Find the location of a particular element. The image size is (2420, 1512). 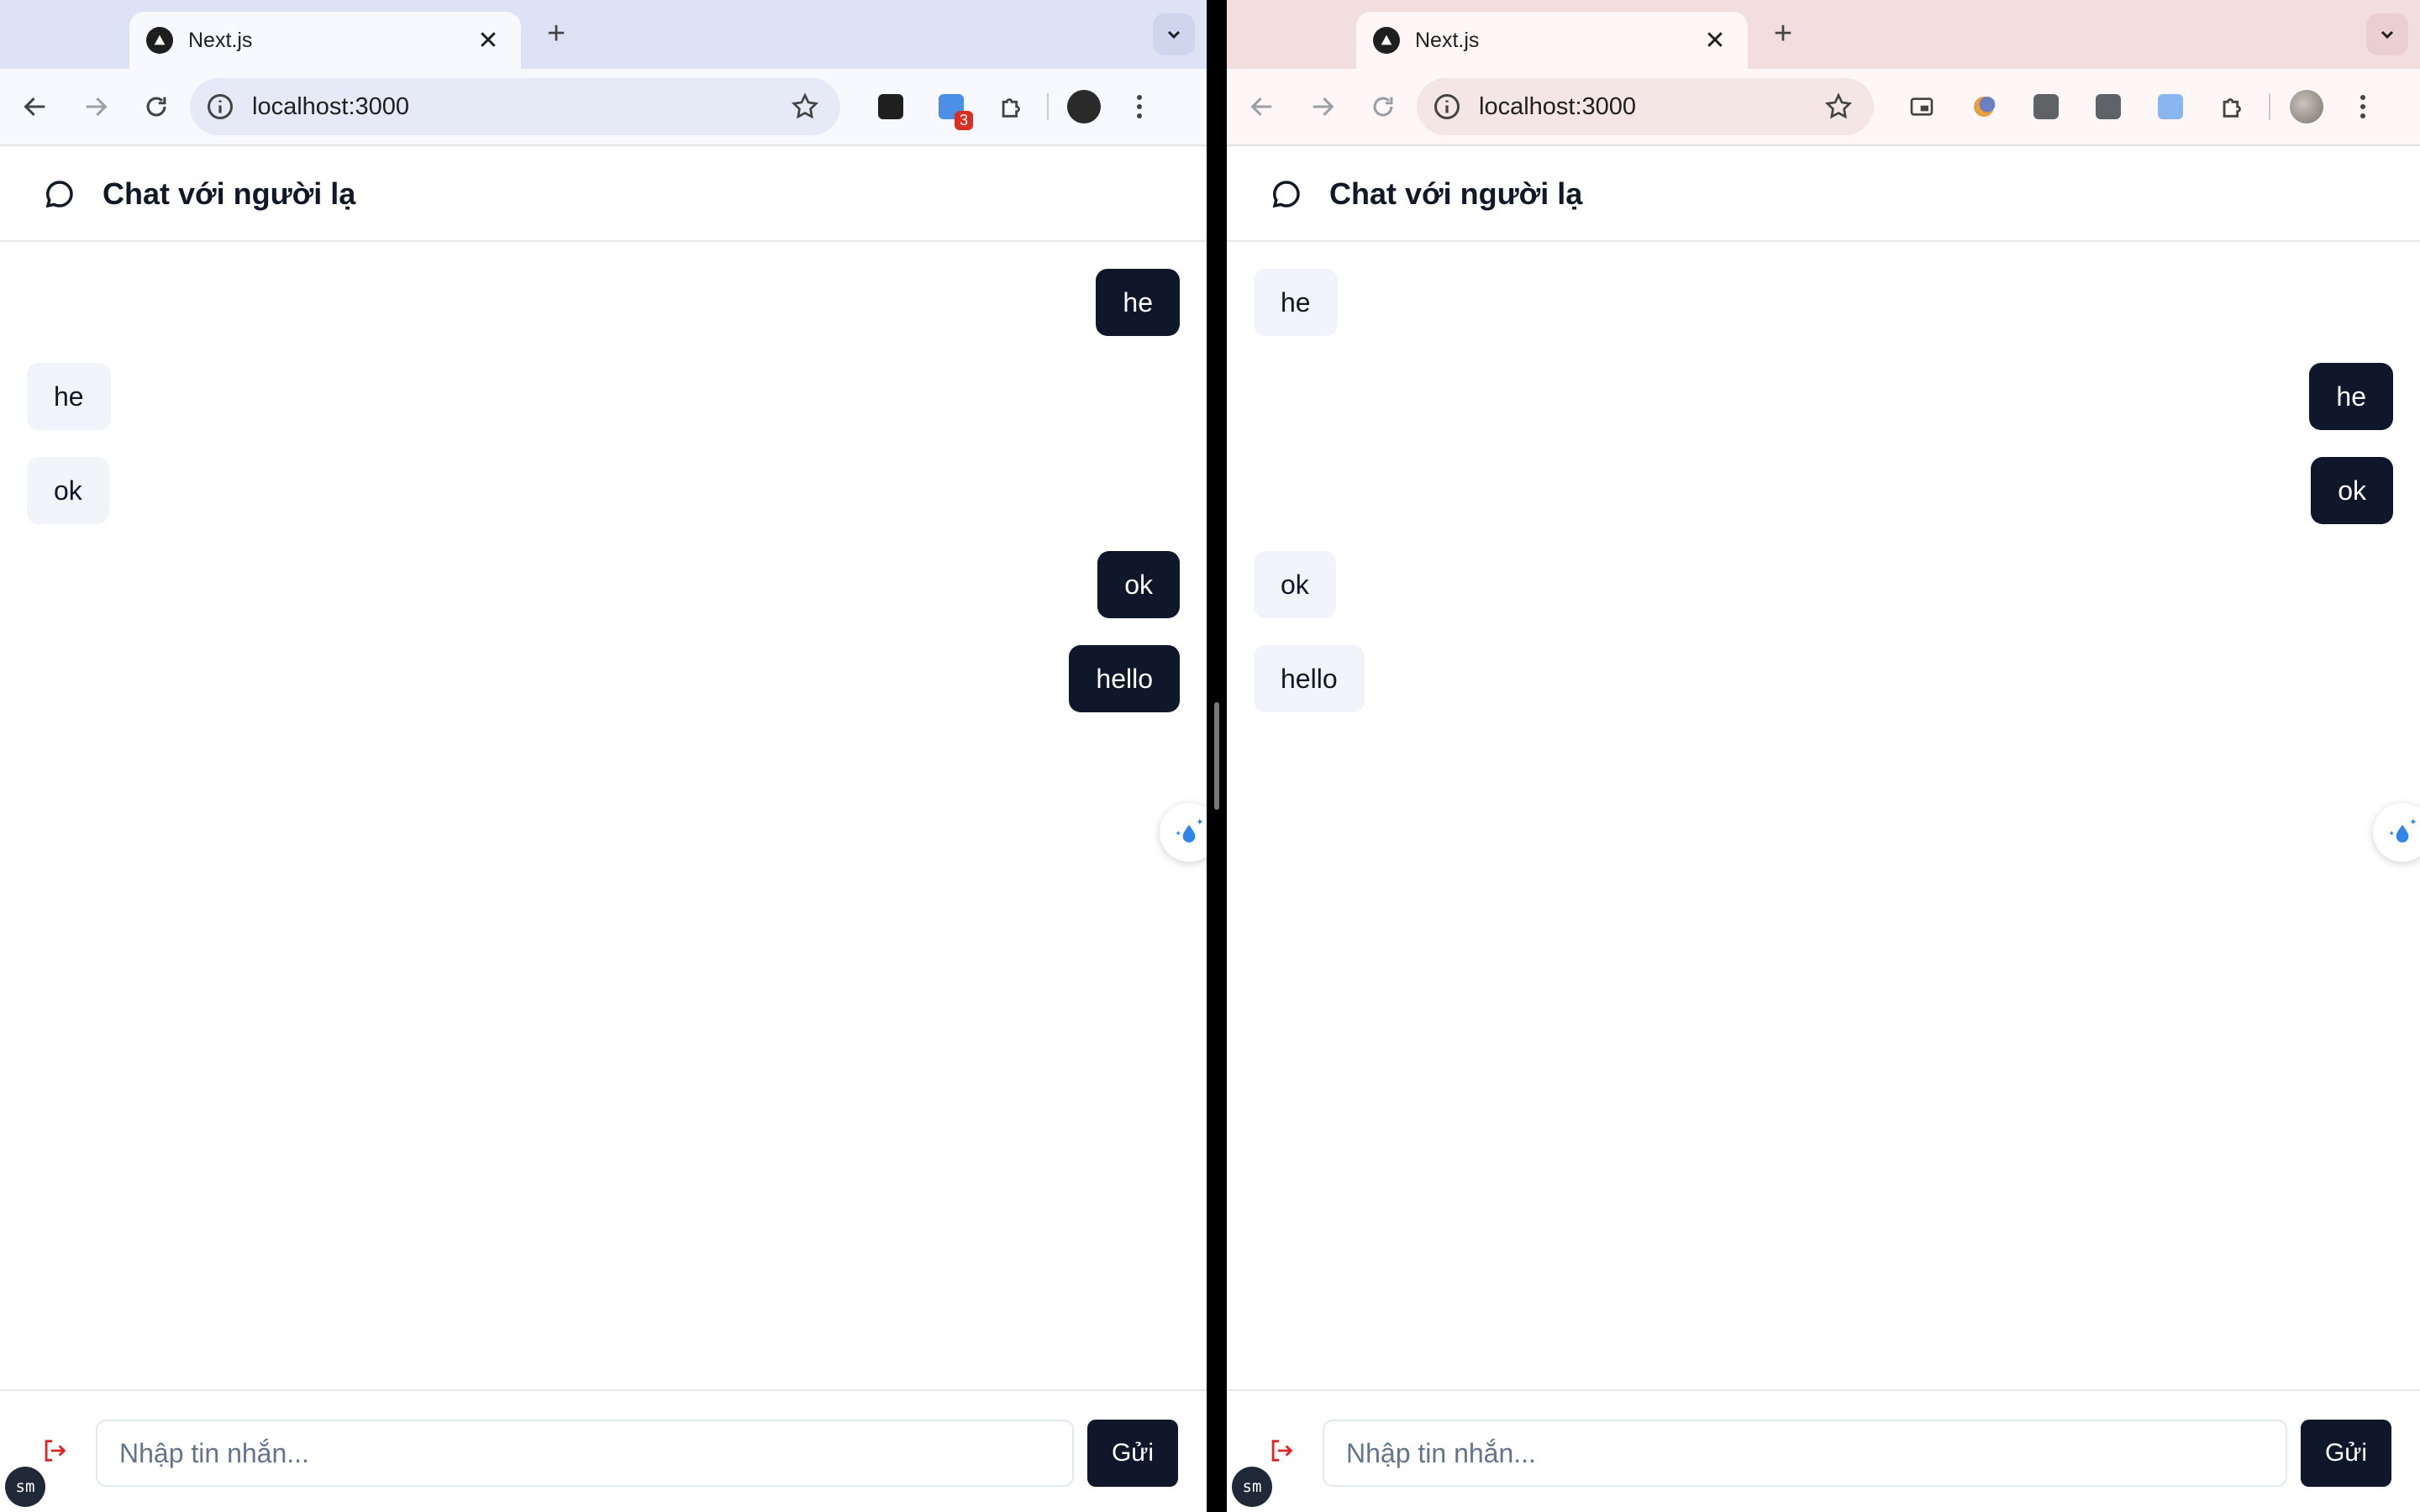

resize-handle is located at coordinates (1216, 756).